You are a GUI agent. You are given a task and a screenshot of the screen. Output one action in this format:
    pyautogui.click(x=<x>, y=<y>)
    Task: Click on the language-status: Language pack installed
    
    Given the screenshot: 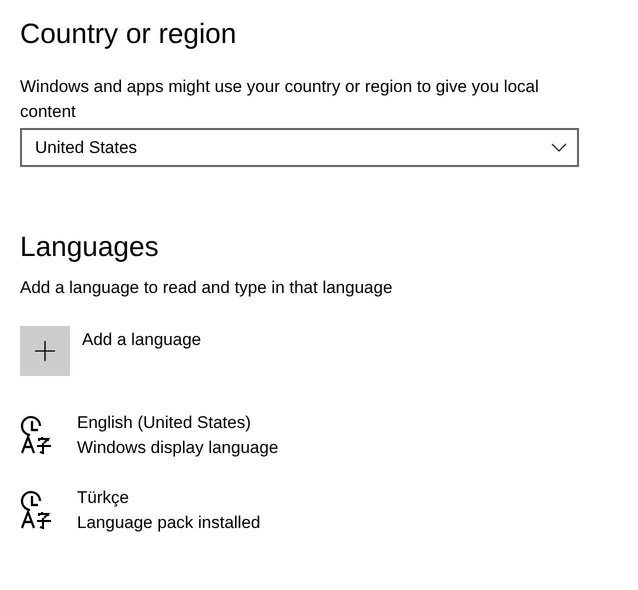 What is the action you would take?
    pyautogui.click(x=168, y=523)
    